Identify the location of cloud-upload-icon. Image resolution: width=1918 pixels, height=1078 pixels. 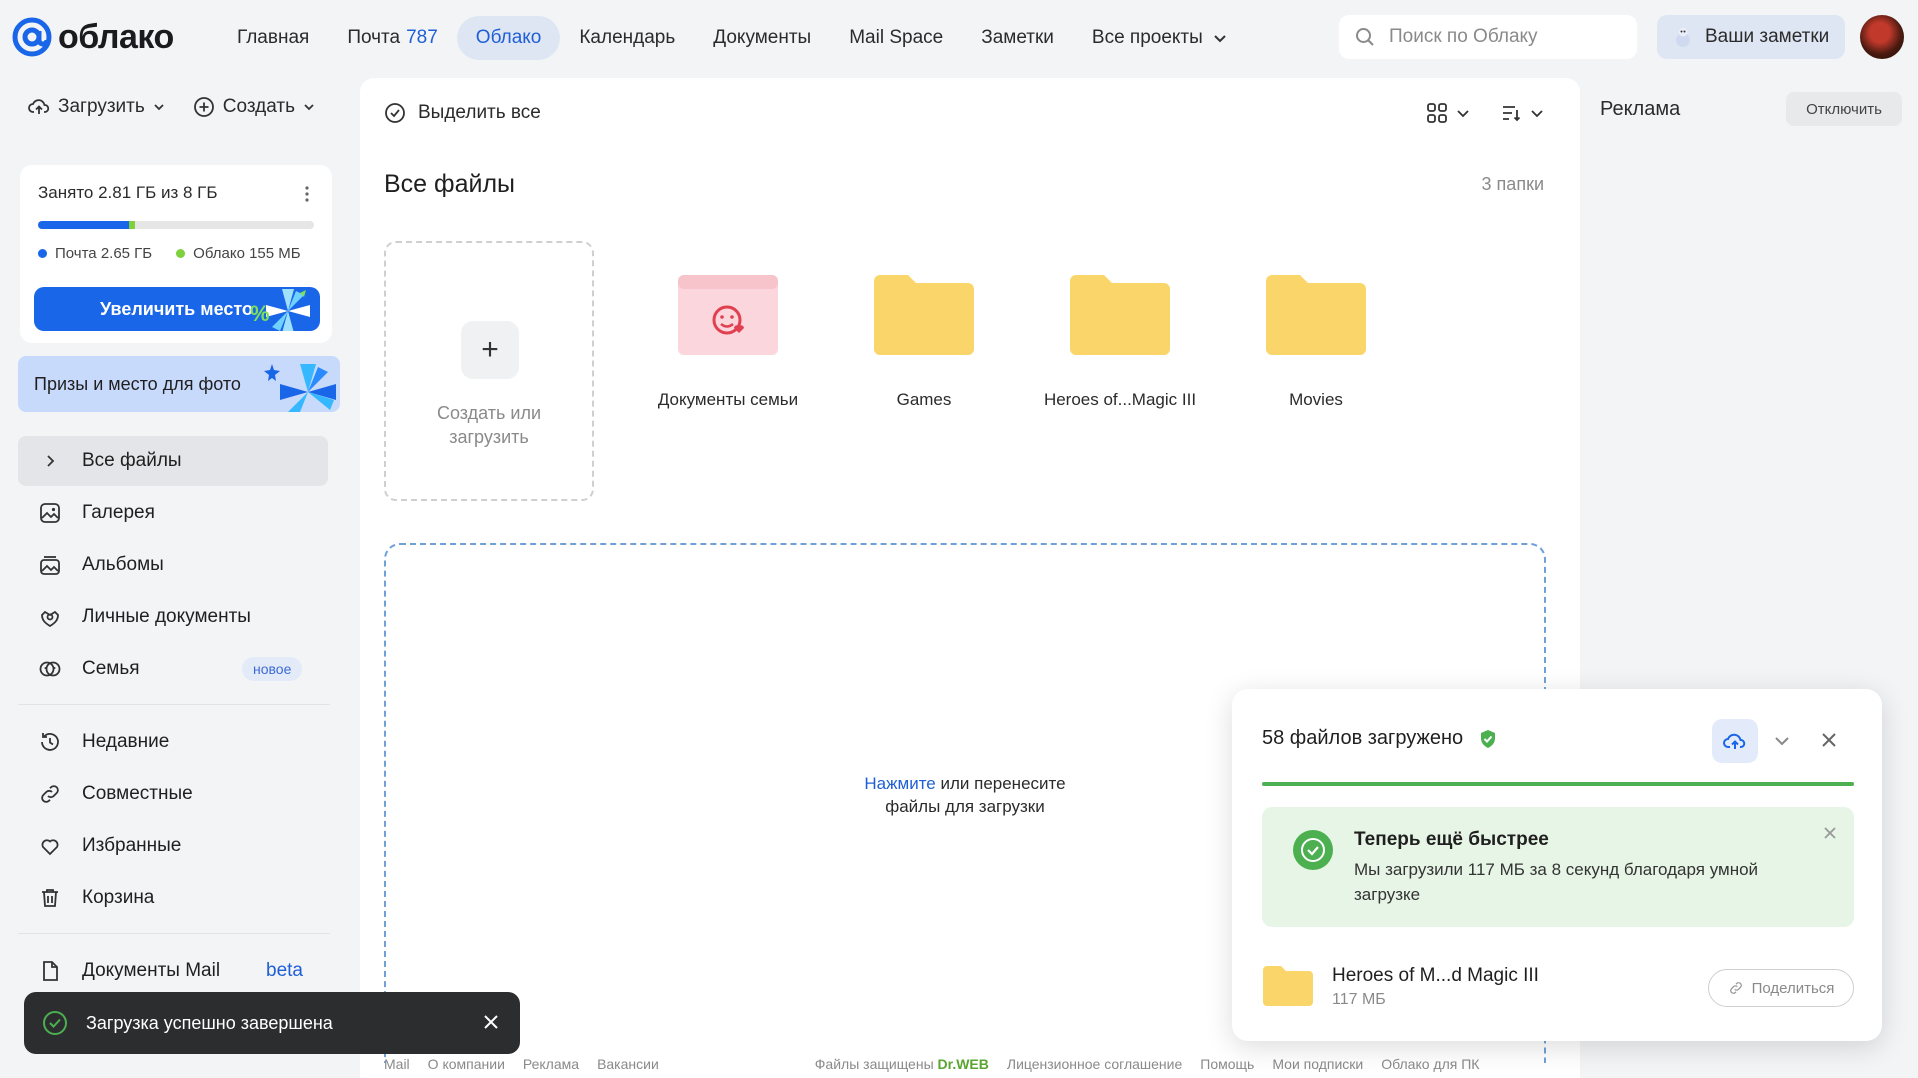
(39, 106).